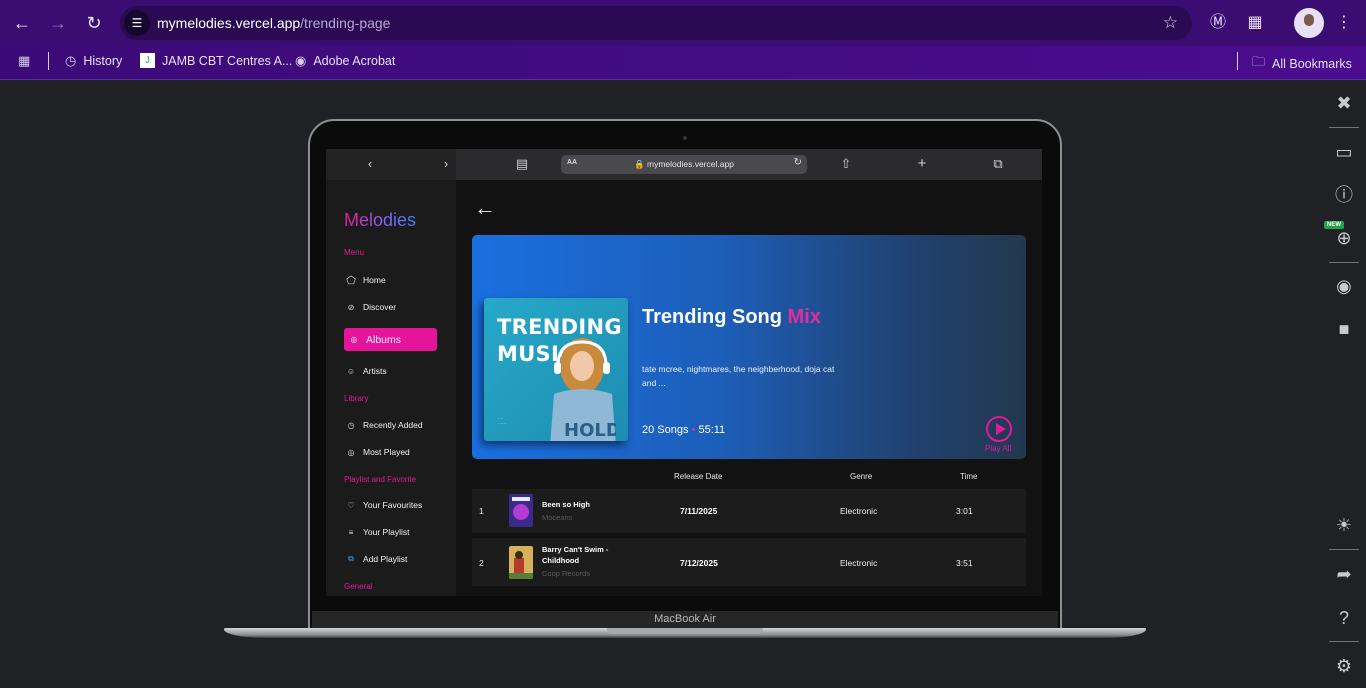 This screenshot has height=688, width=1366. Describe the element at coordinates (390, 339) in the screenshot. I see `sidebar-item-albums: ◎ Albums` at that location.